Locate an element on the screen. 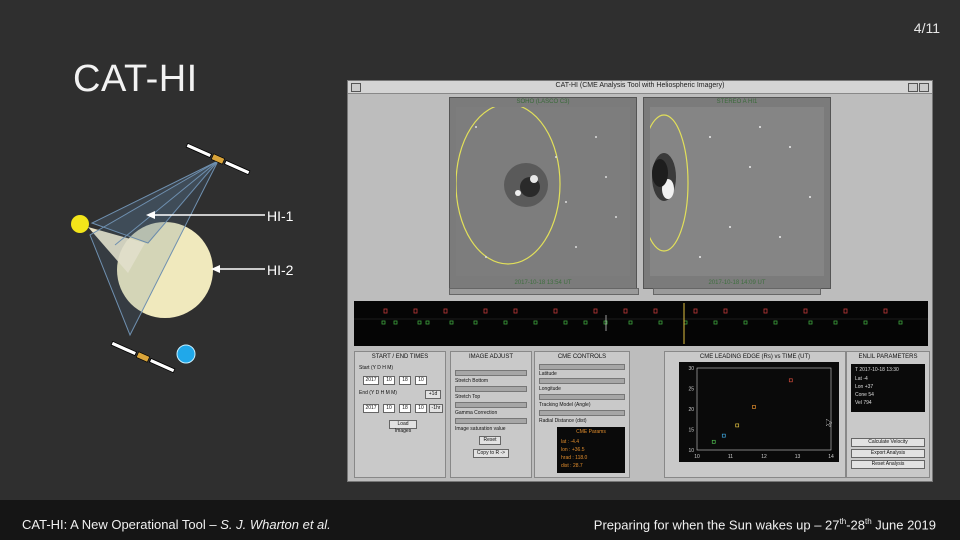 Image resolution: width=960 pixels, height=540 pixels. tracking-model-label: Tracking Model (Angle) is located at coordinates (565, 405).